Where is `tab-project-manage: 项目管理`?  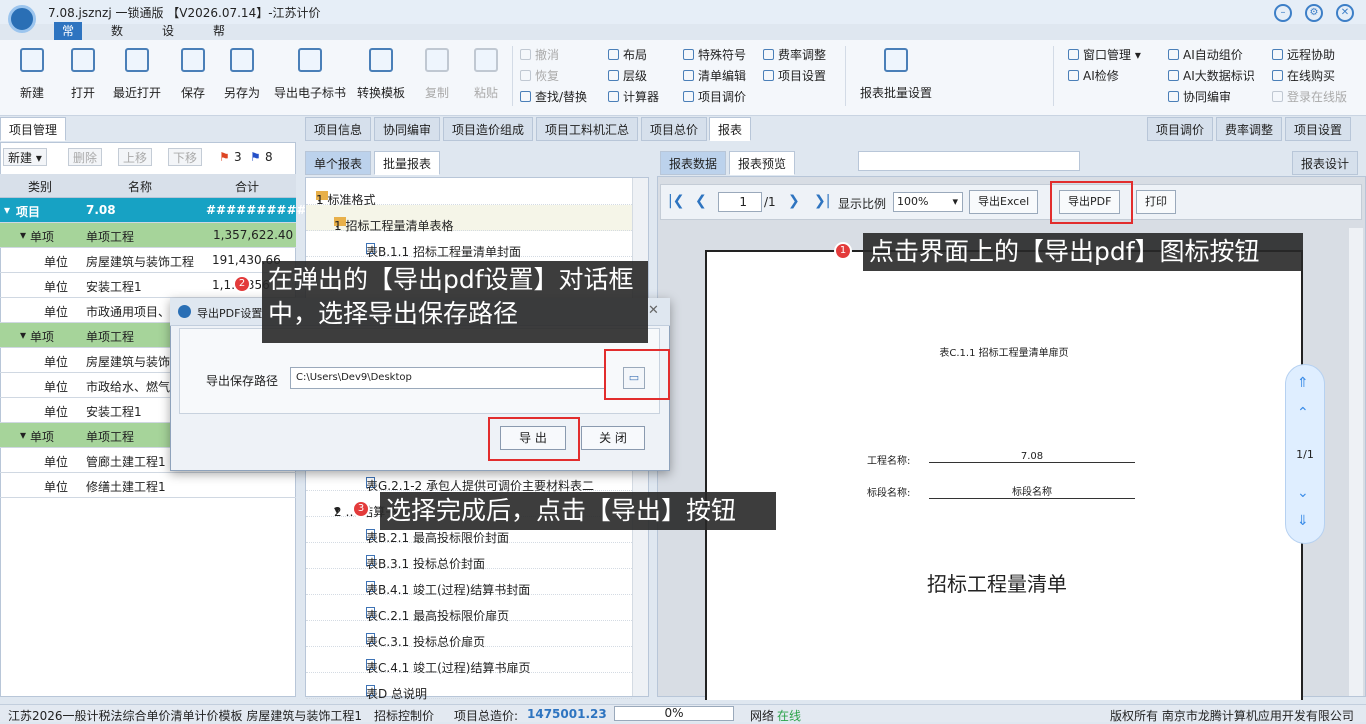
tab-project-manage: 项目管理 is located at coordinates (33, 129).